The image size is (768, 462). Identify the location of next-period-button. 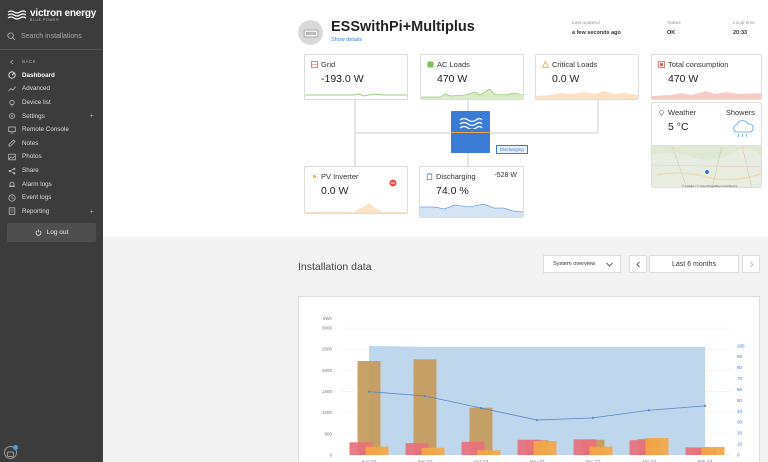
(751, 264).